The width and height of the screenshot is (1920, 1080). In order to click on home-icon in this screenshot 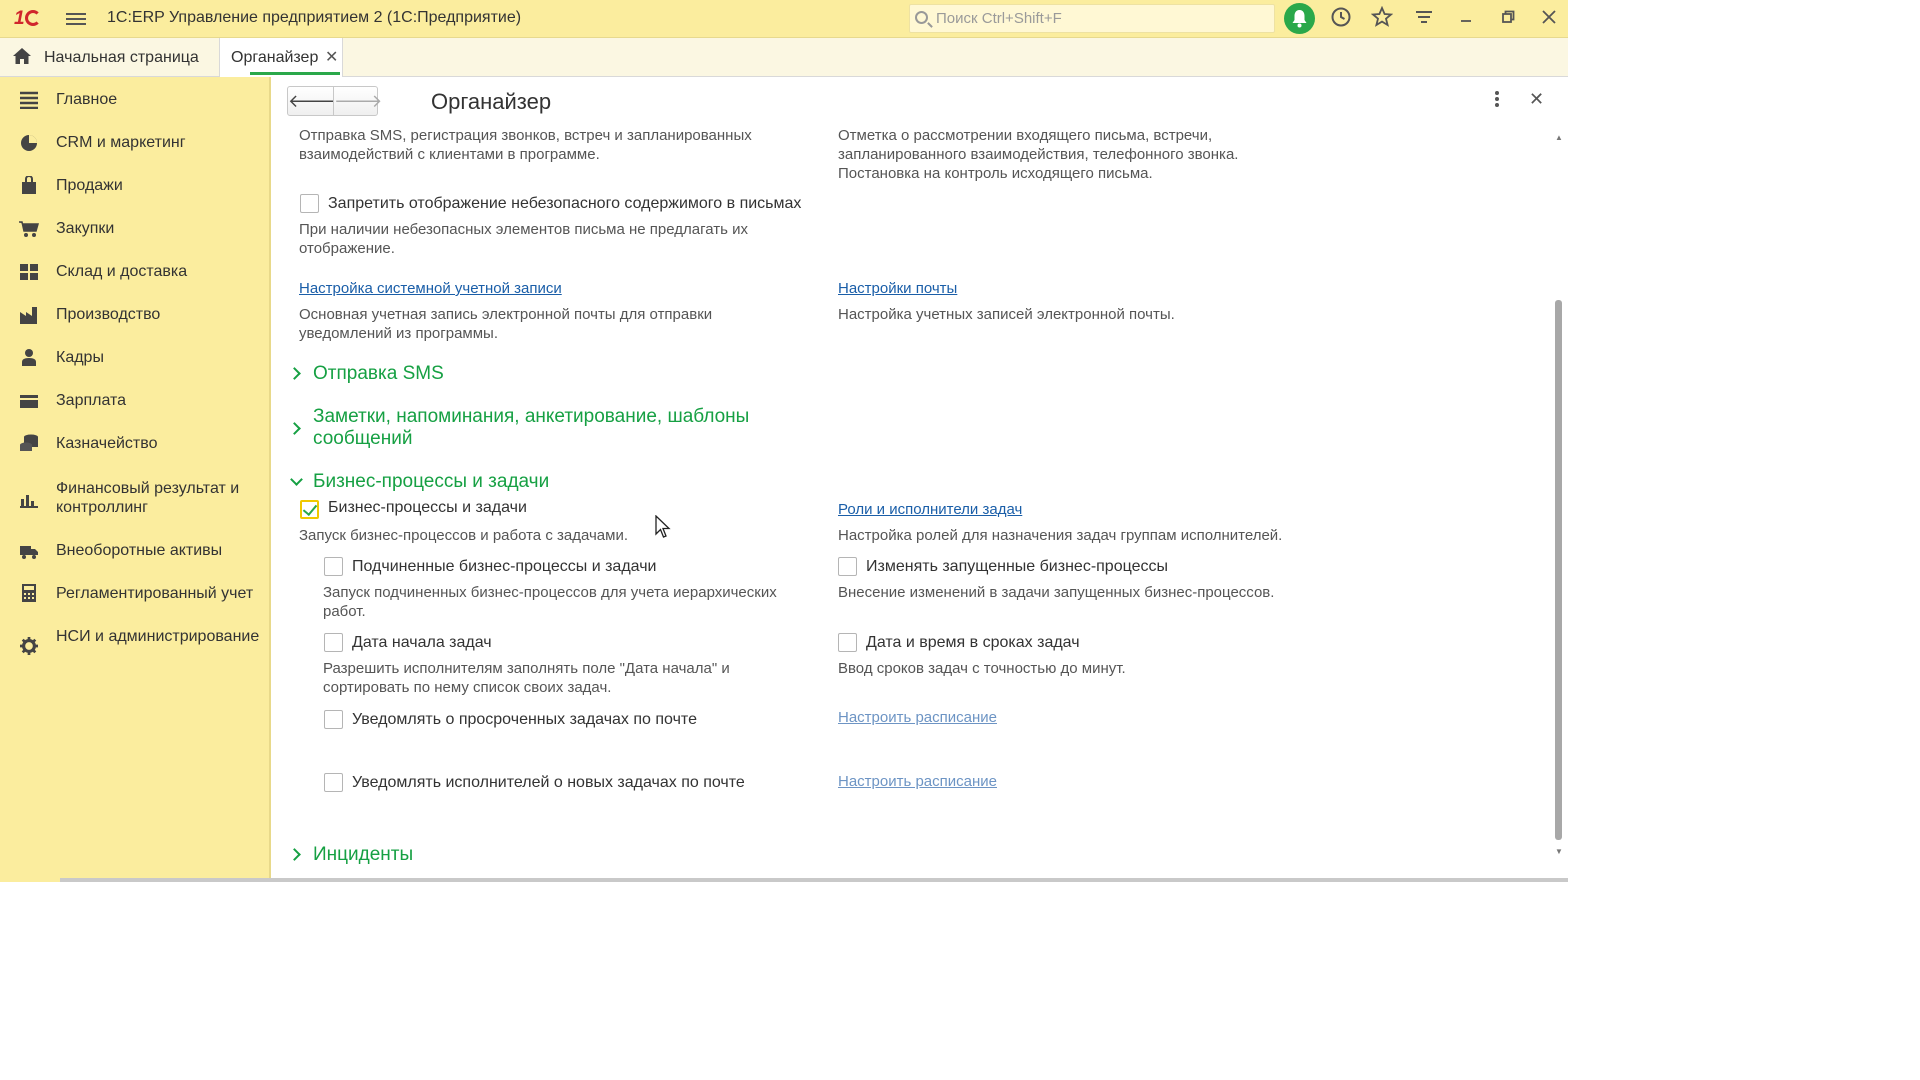, I will do `click(22, 58)`.